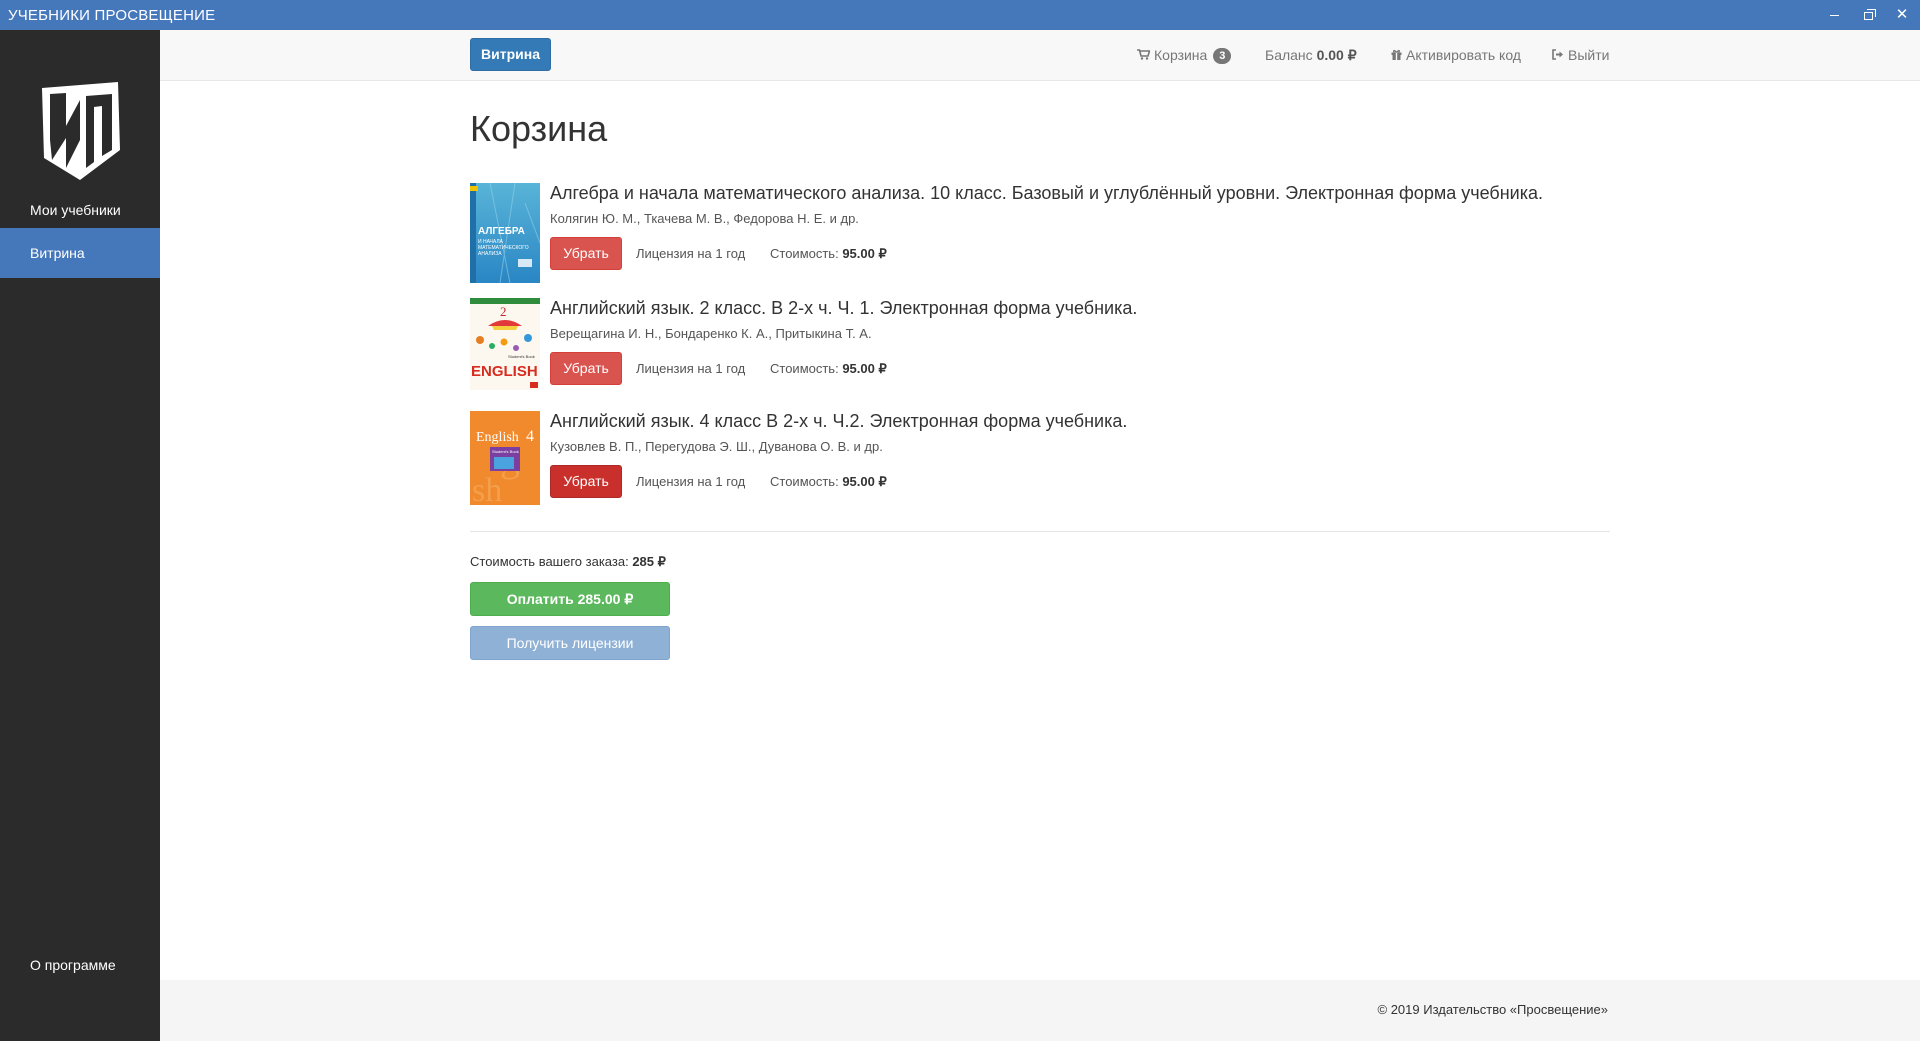 The height and width of the screenshot is (1041, 1920). I want to click on page-title: Корзина, so click(539, 128).